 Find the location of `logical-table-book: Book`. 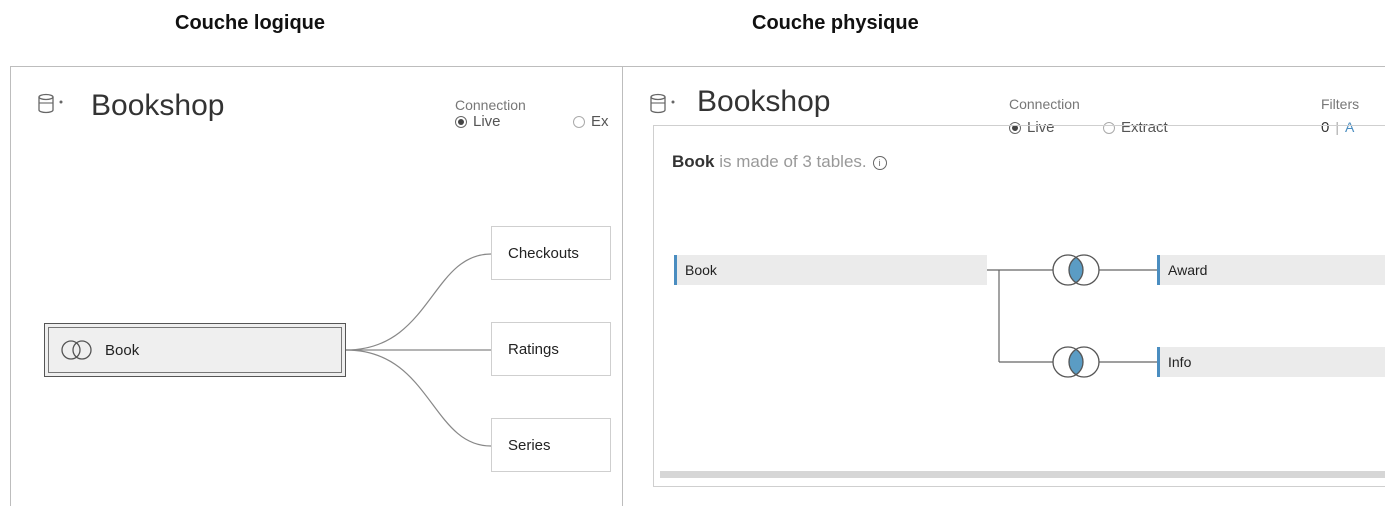

logical-table-book: Book is located at coordinates (195, 350).